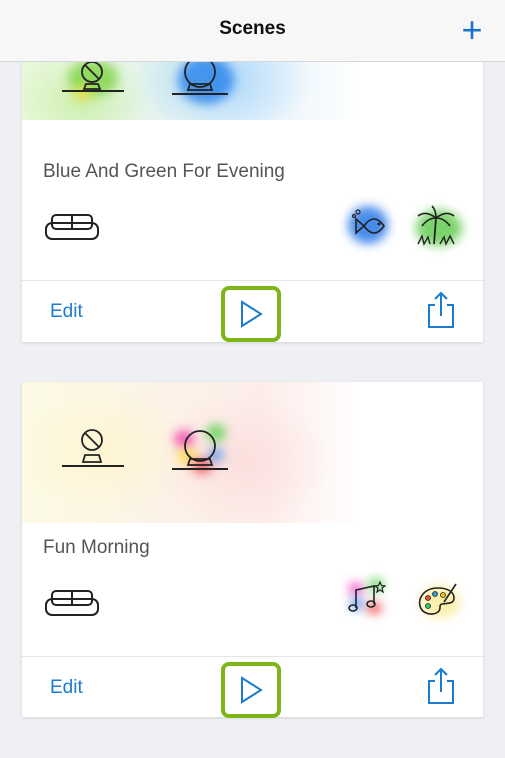  What do you see at coordinates (200, 450) in the screenshot?
I see `globe-lamp-icon` at bounding box center [200, 450].